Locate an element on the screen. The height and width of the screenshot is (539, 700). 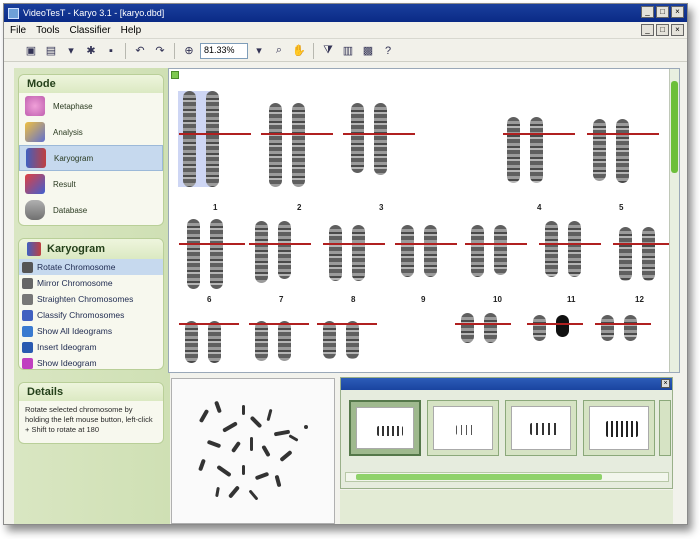
mode-metaphase: Metaphase is located at coordinates (91, 106).